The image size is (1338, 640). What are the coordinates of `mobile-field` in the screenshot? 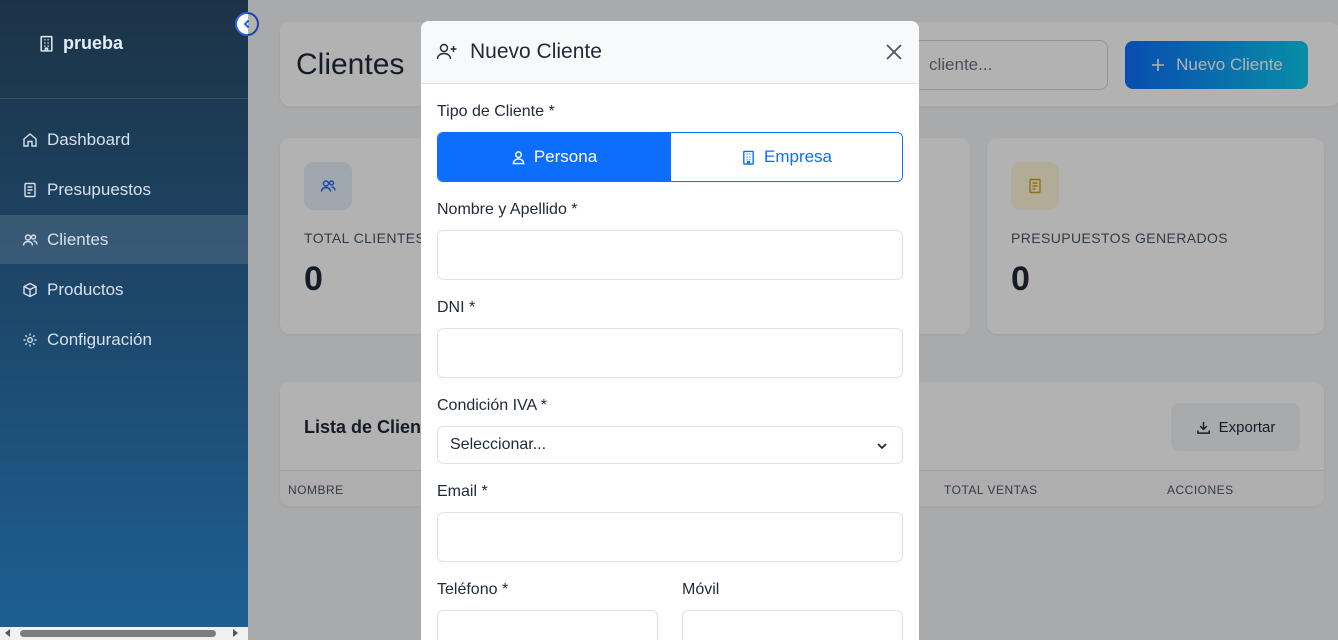 It's located at (792, 625).